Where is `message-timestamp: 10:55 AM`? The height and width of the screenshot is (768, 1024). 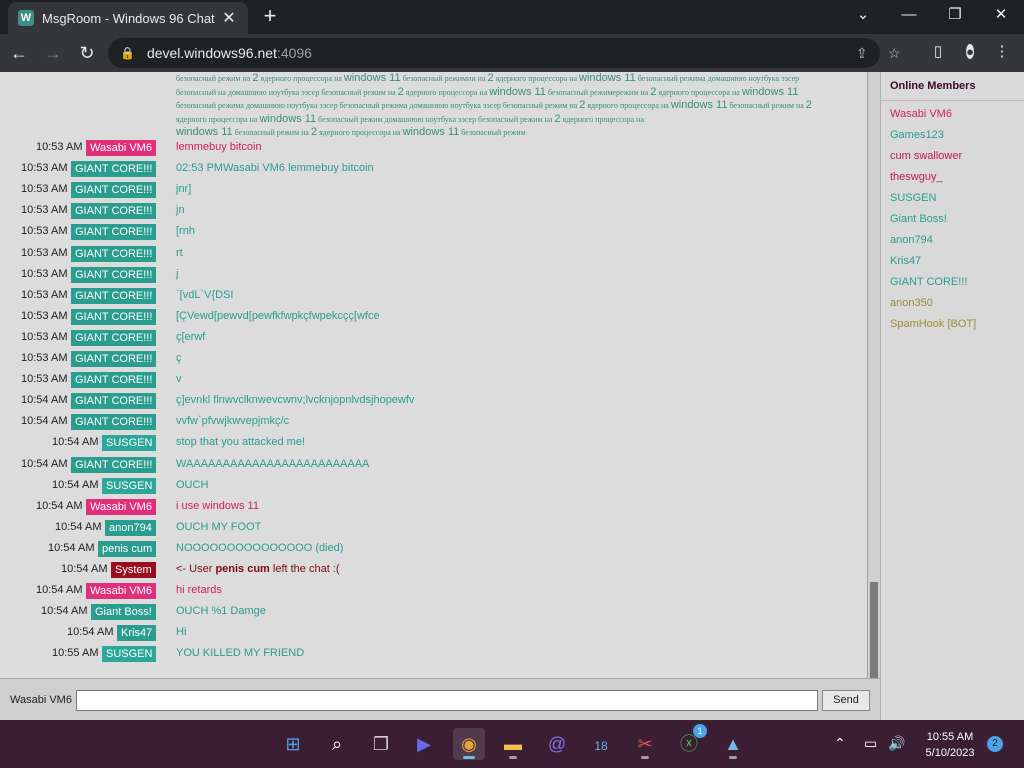
message-timestamp: 10:55 AM is located at coordinates (75, 653).